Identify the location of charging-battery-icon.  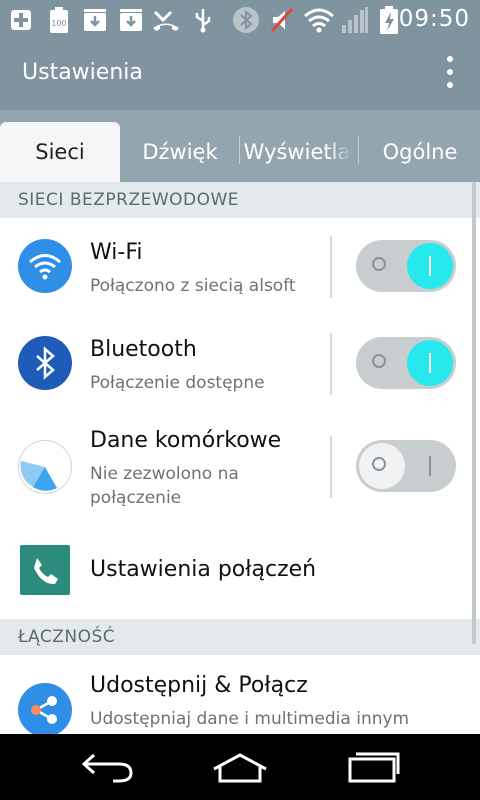
(389, 20).